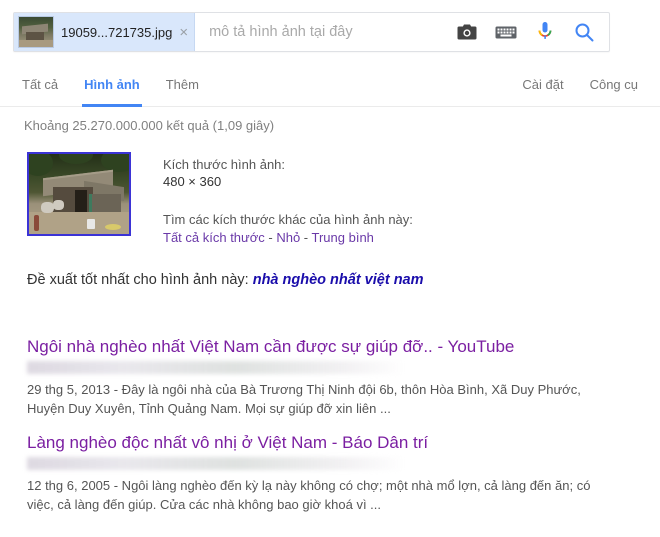  I want to click on tab-settings: Cài đặt, so click(542, 88).